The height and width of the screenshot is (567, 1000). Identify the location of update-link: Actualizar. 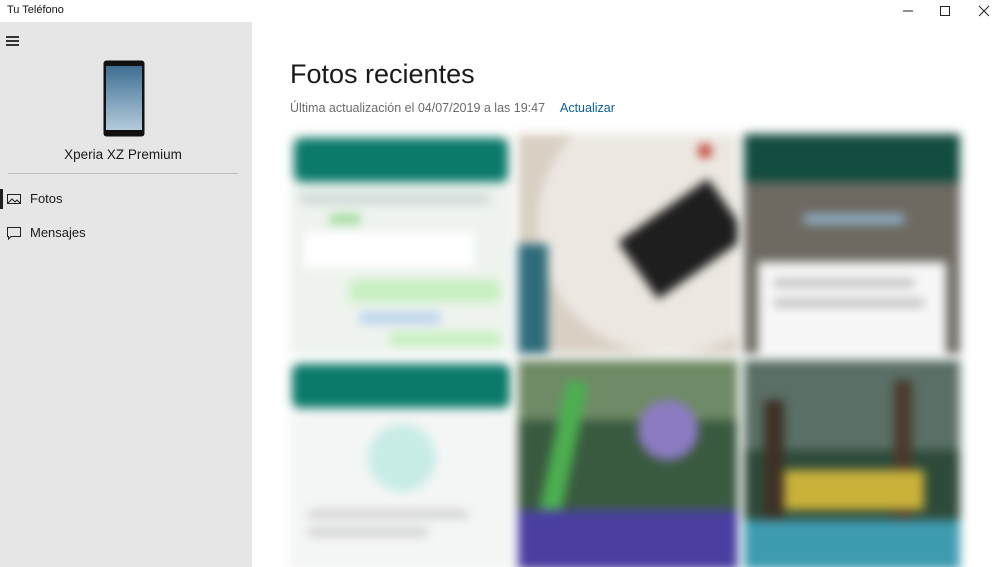
(587, 108).